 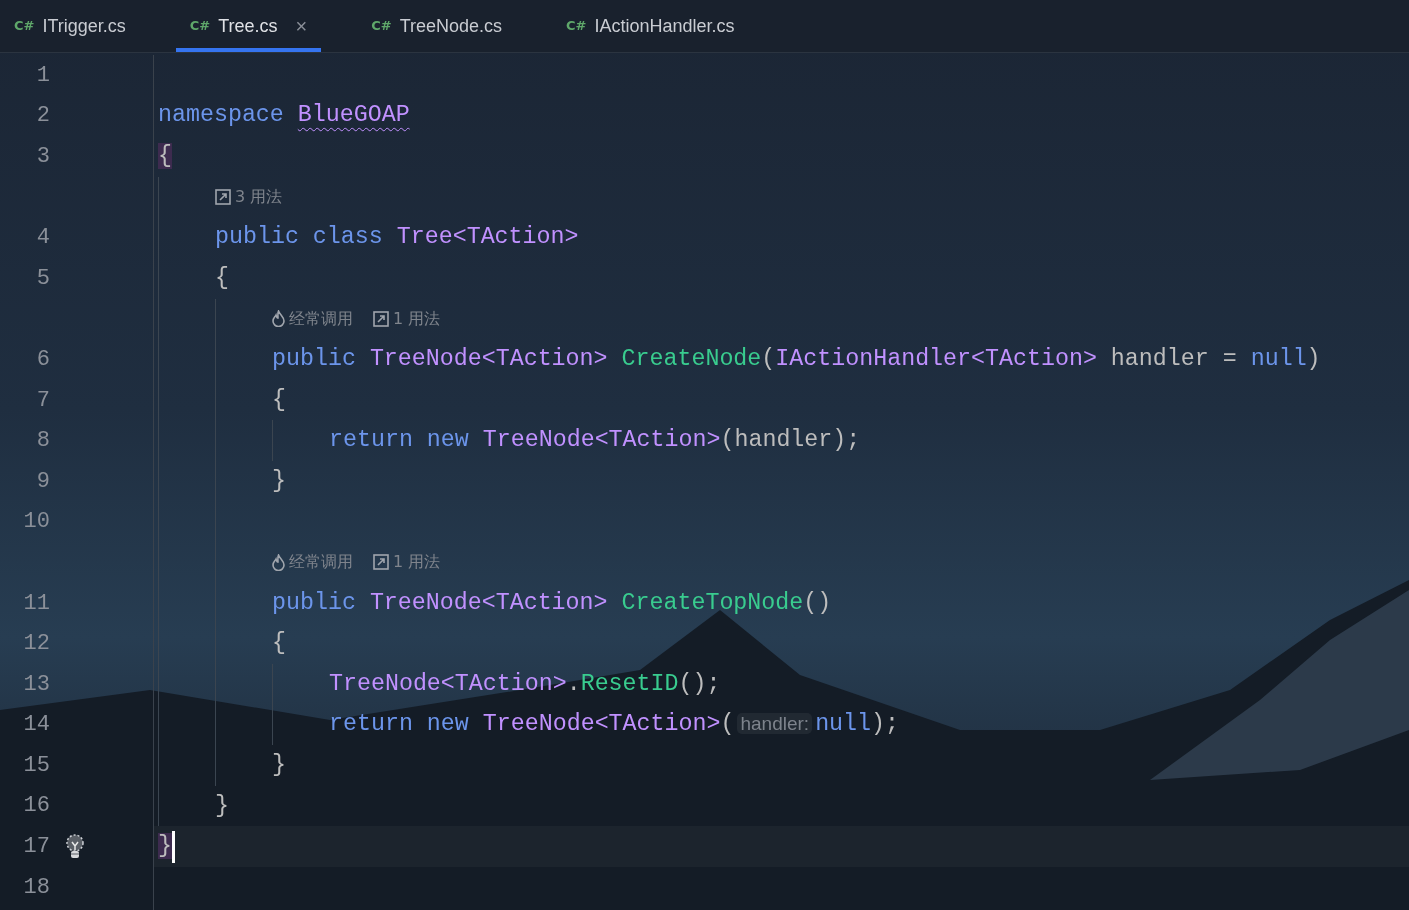 What do you see at coordinates (42, 157) in the screenshot?
I see `line-number: 3` at bounding box center [42, 157].